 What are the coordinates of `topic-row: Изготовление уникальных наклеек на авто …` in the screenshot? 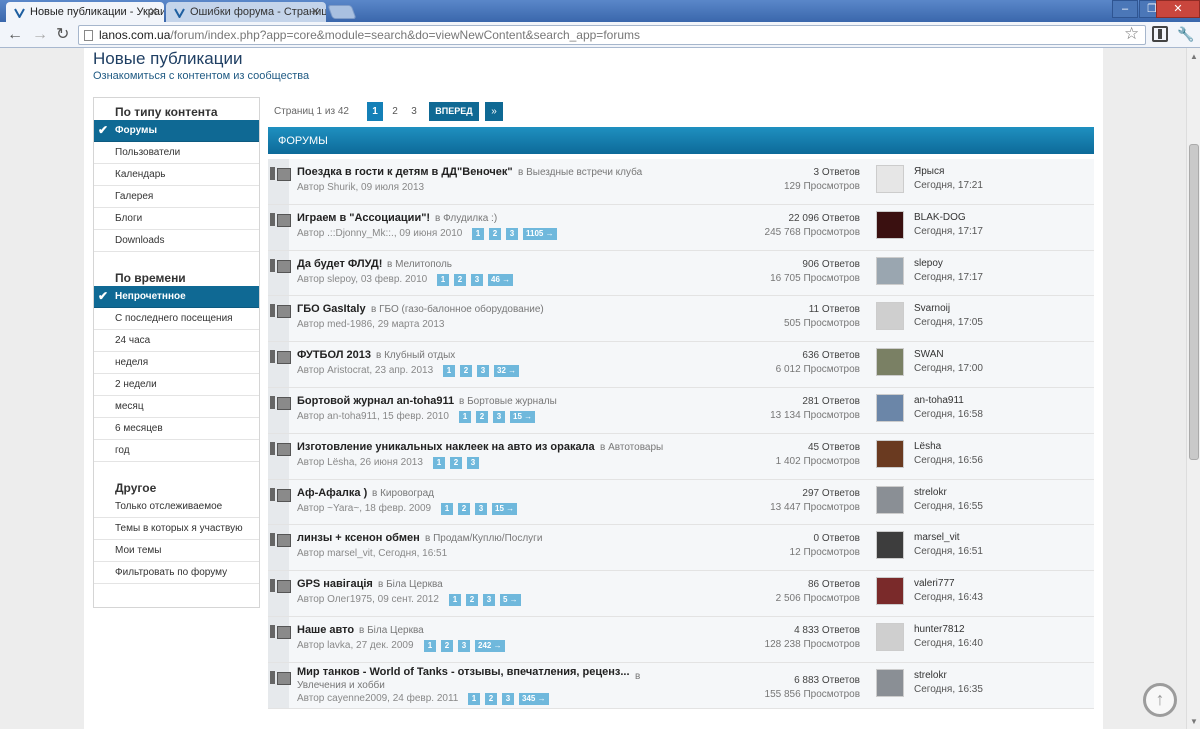 It's located at (681, 456).